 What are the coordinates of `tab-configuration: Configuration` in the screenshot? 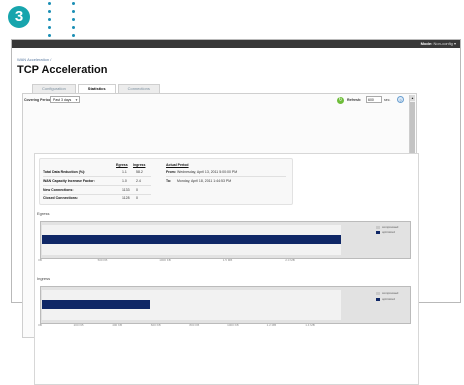 It's located at (54, 88).